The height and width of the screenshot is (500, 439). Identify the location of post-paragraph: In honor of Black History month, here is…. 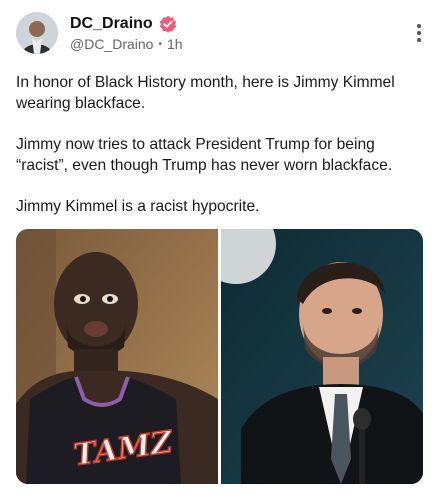
(205, 93).